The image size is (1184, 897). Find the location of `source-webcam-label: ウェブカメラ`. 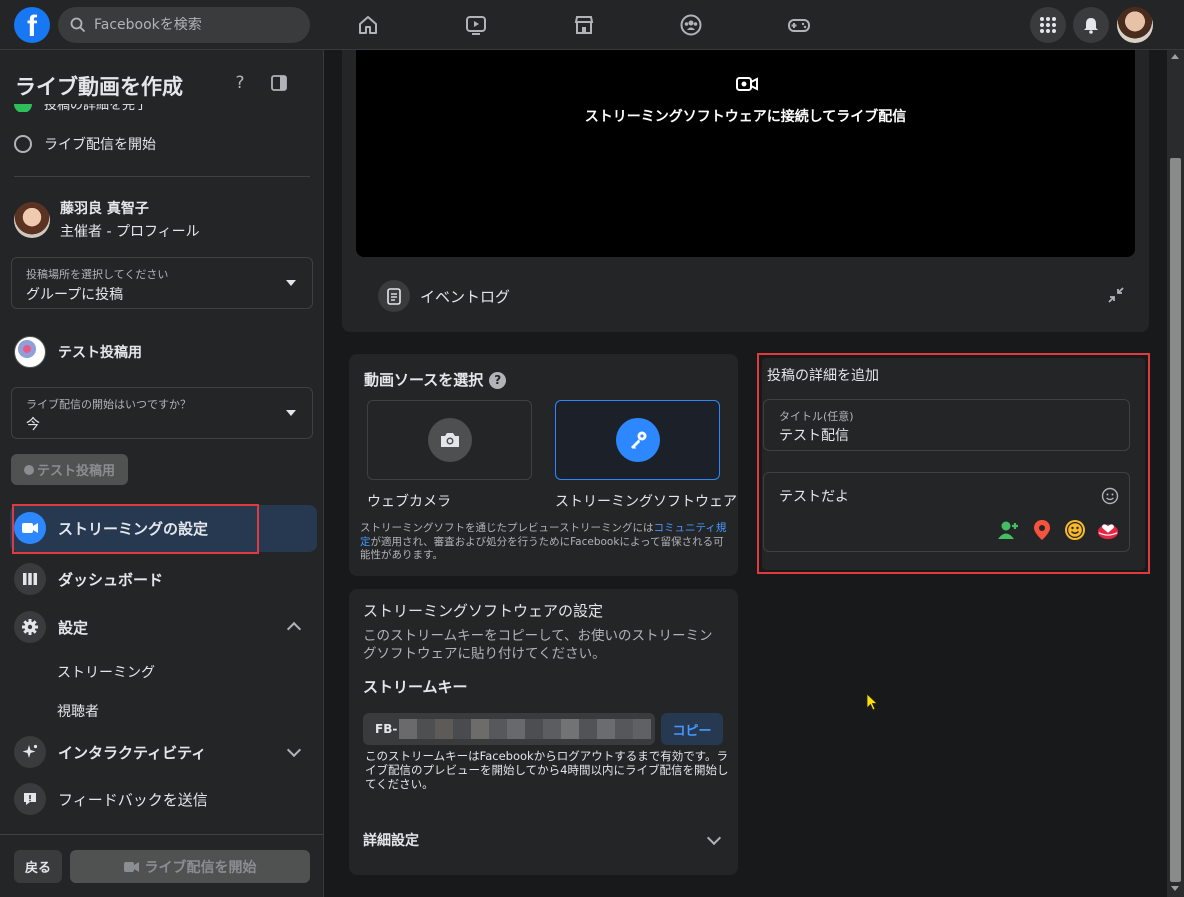

source-webcam-label: ウェブカメラ is located at coordinates (409, 502).